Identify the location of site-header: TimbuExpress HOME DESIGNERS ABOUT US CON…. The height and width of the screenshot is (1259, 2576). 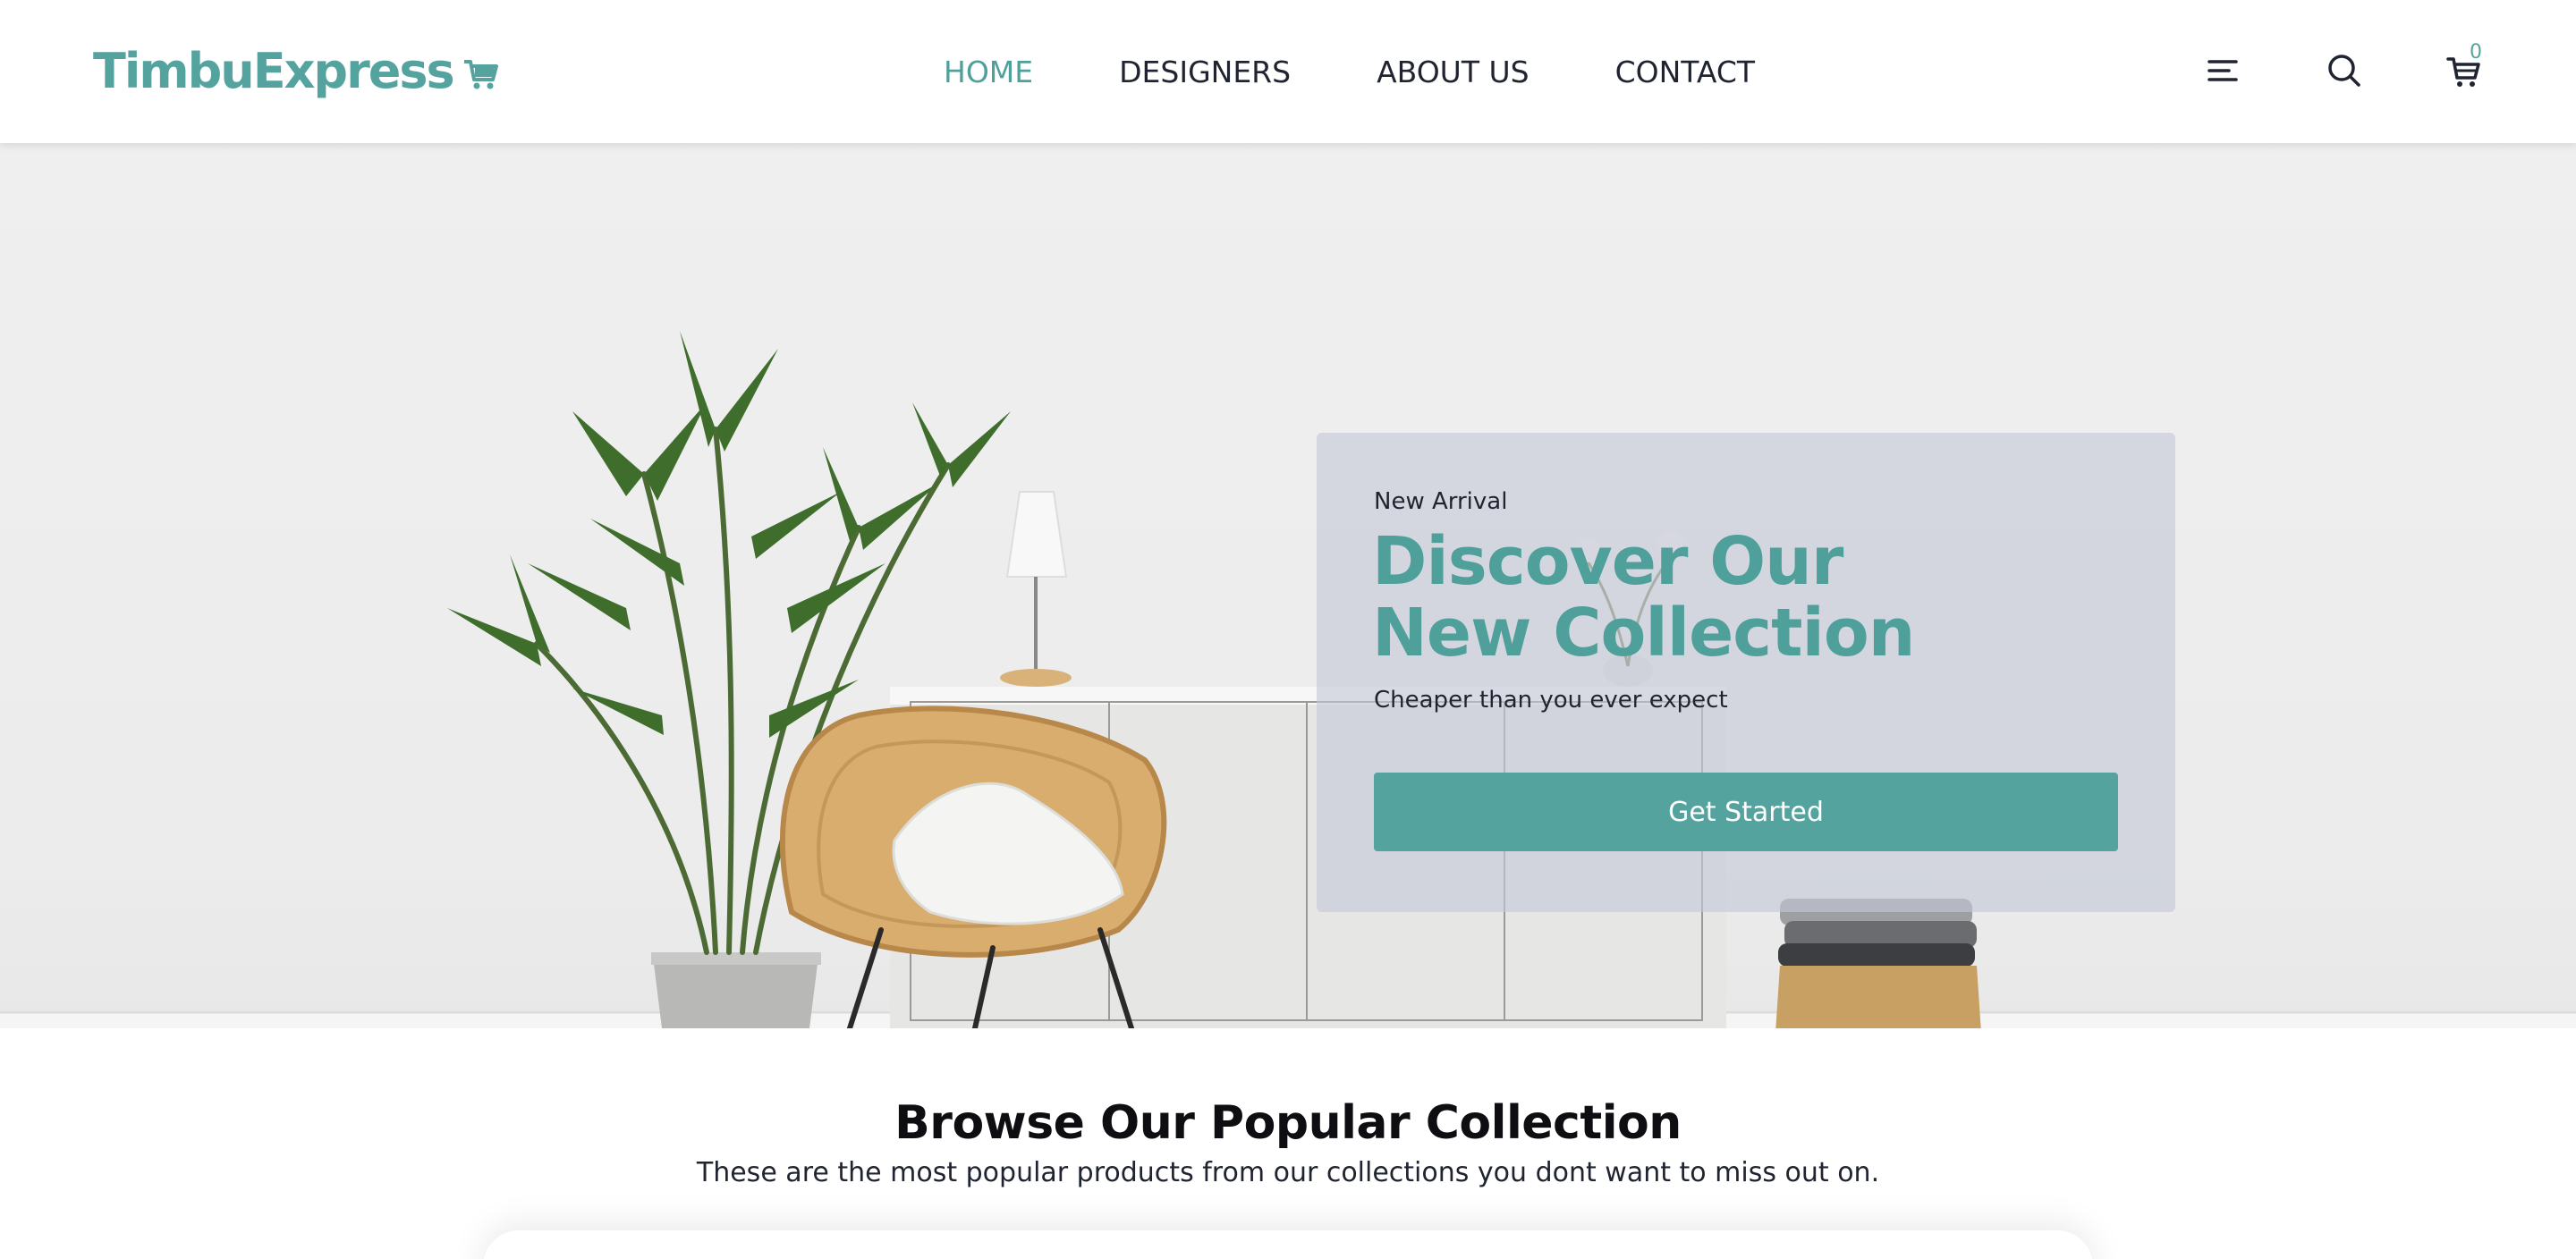
(1288, 71).